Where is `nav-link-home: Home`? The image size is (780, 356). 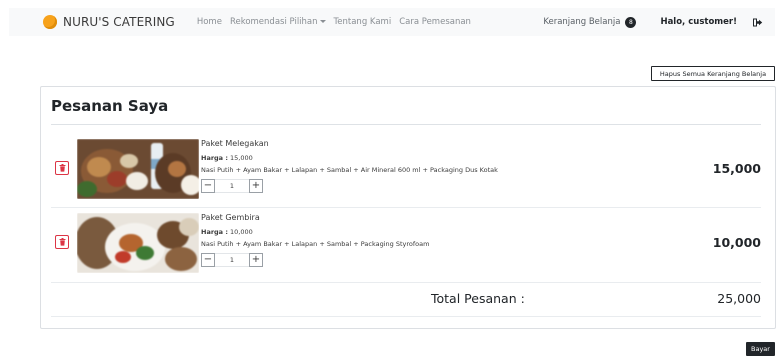 nav-link-home: Home is located at coordinates (209, 22).